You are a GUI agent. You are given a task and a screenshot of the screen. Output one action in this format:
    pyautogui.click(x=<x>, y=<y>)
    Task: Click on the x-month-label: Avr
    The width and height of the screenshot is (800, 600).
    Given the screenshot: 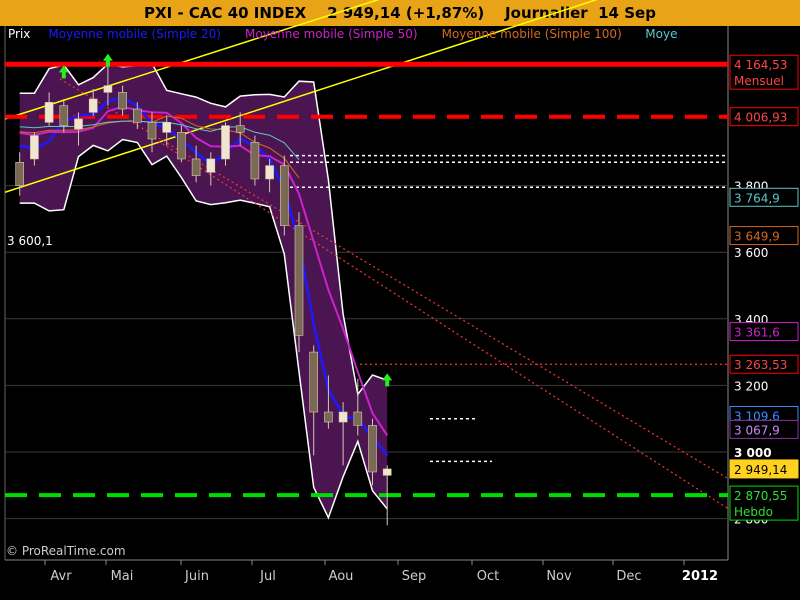 What is the action you would take?
    pyautogui.click(x=61, y=576)
    